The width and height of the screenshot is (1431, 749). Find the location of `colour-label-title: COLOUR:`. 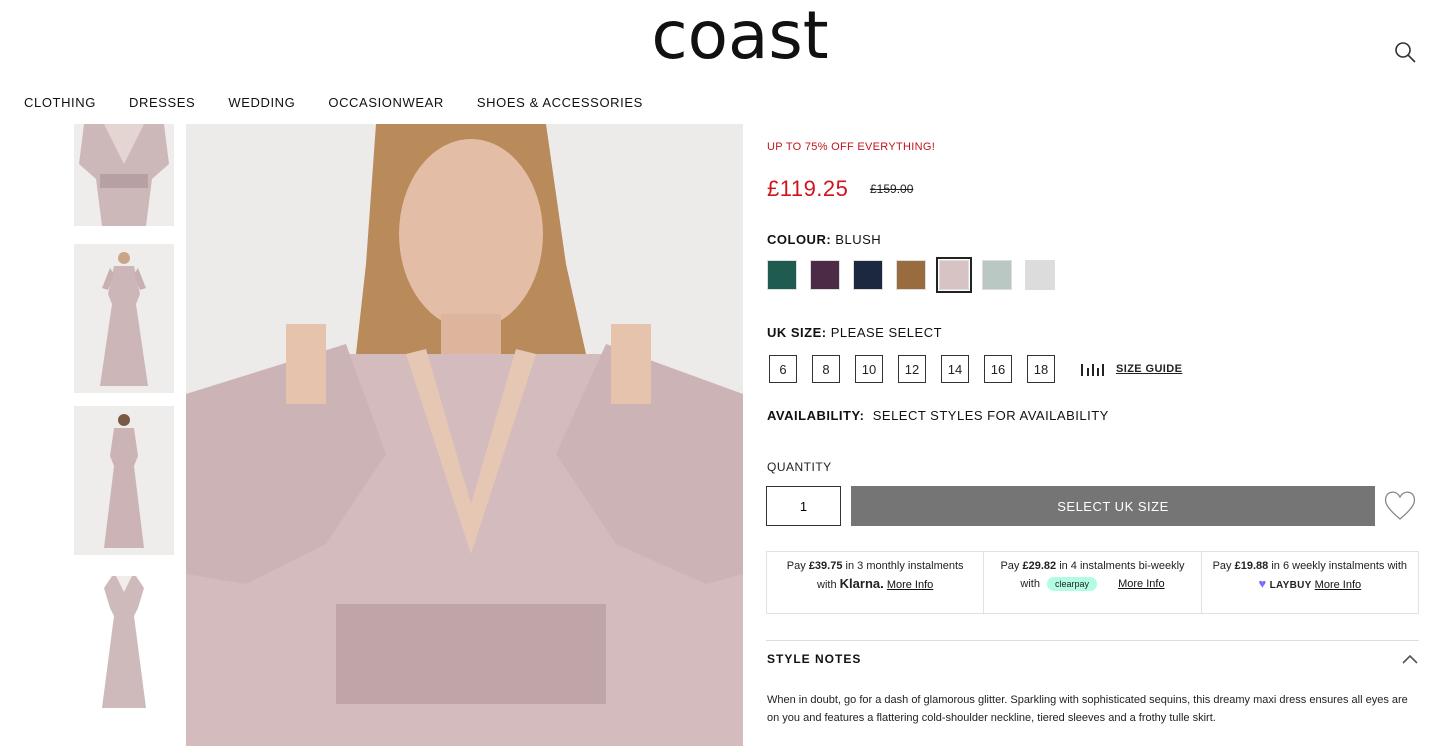

colour-label-title: COLOUR: is located at coordinates (799, 239).